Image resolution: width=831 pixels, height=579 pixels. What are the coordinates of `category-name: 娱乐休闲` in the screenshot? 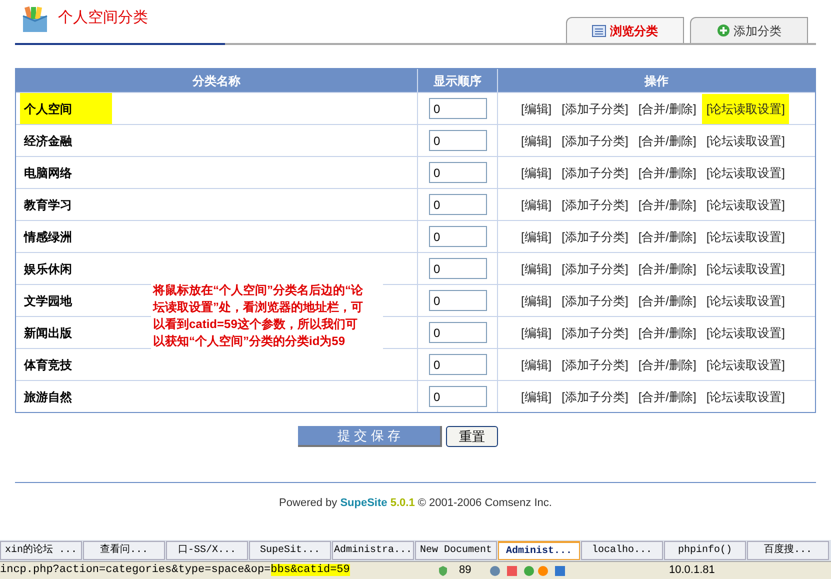 It's located at (47, 269).